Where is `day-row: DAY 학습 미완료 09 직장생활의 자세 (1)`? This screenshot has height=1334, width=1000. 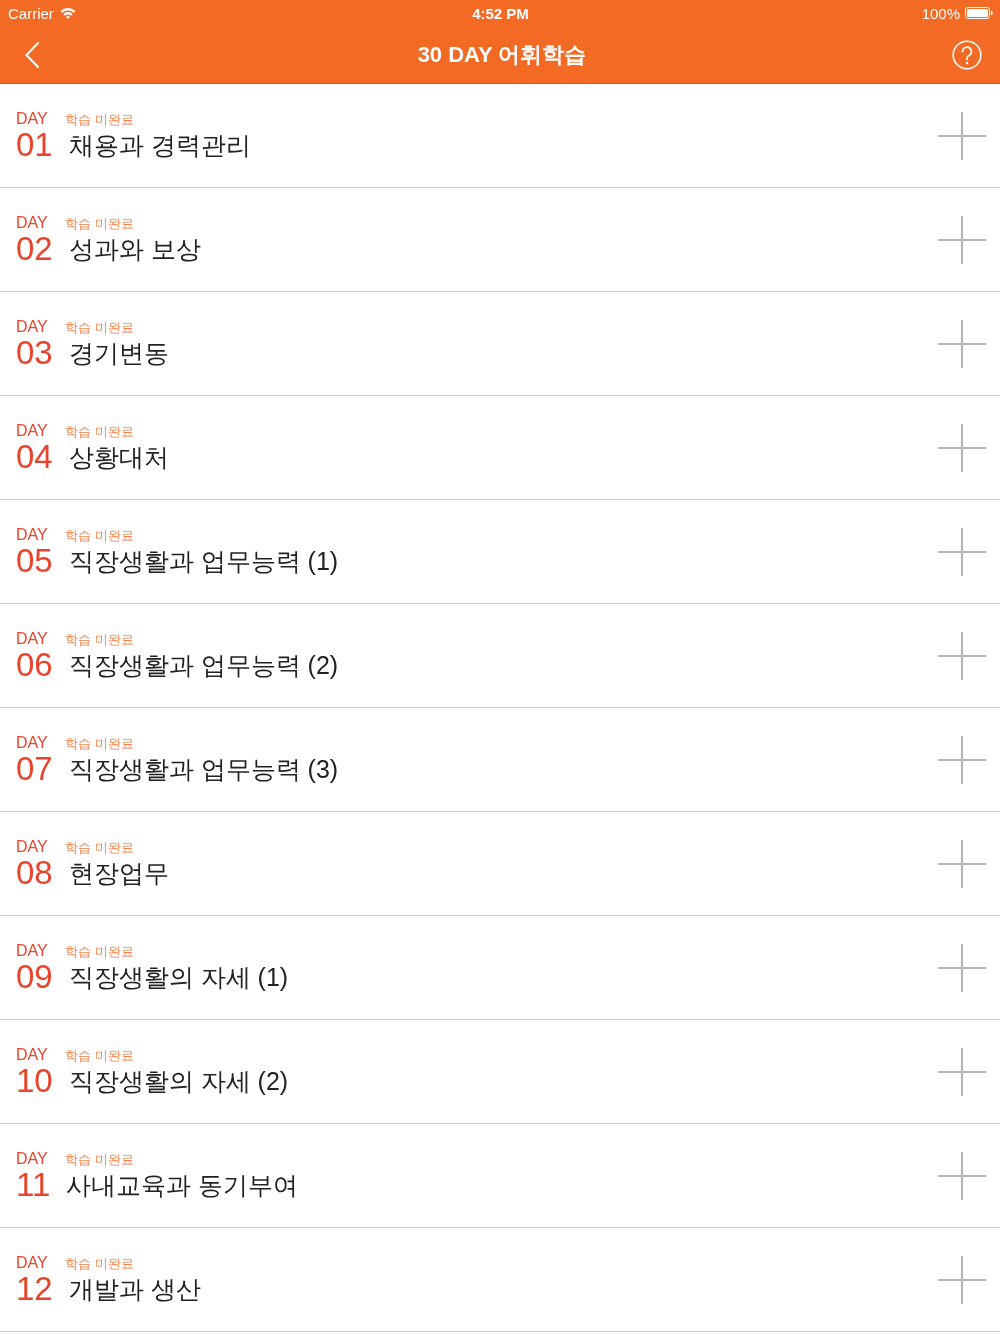
day-row: DAY 학습 미완료 09 직장생활의 자세 (1) is located at coordinates (500, 968).